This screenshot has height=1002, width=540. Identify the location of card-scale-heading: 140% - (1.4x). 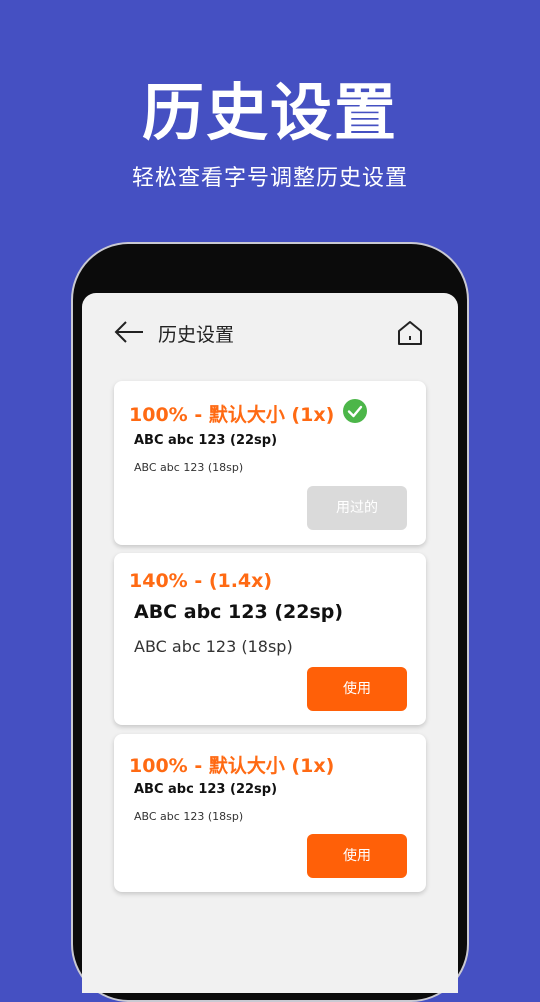
(201, 581).